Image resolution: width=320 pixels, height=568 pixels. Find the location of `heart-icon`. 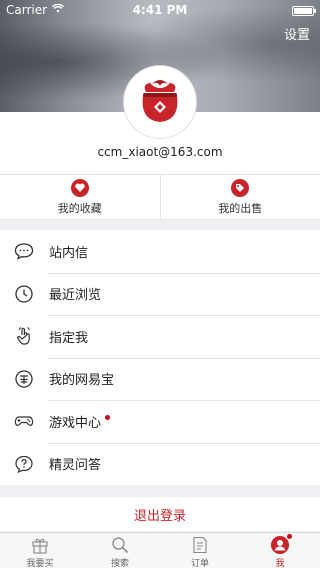

heart-icon is located at coordinates (79, 187).